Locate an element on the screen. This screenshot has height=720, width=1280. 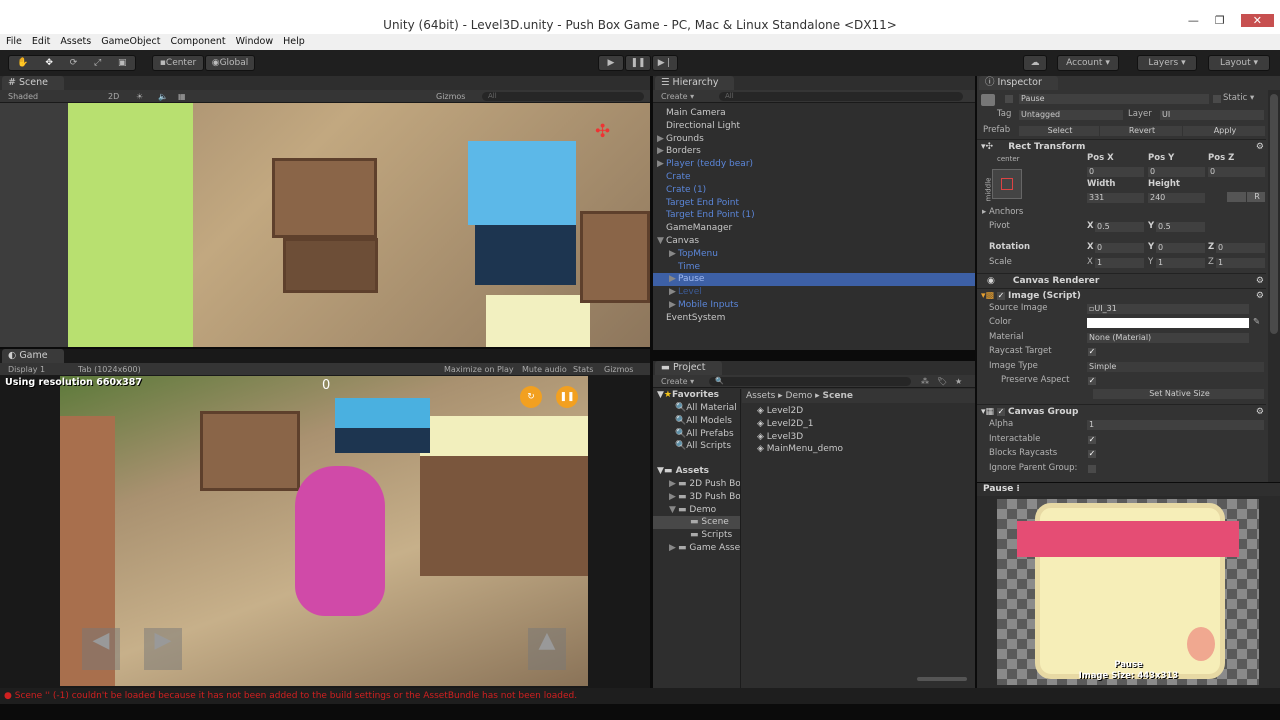
breadcrumb-scene: Scene is located at coordinates (838, 396).